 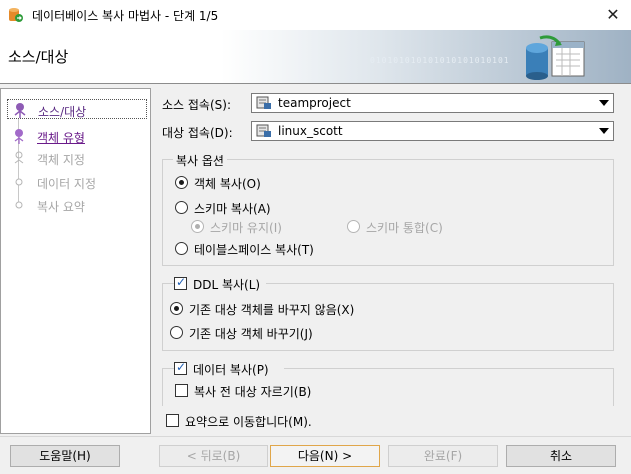 I want to click on step-label: 데이터 지정, so click(x=67, y=184).